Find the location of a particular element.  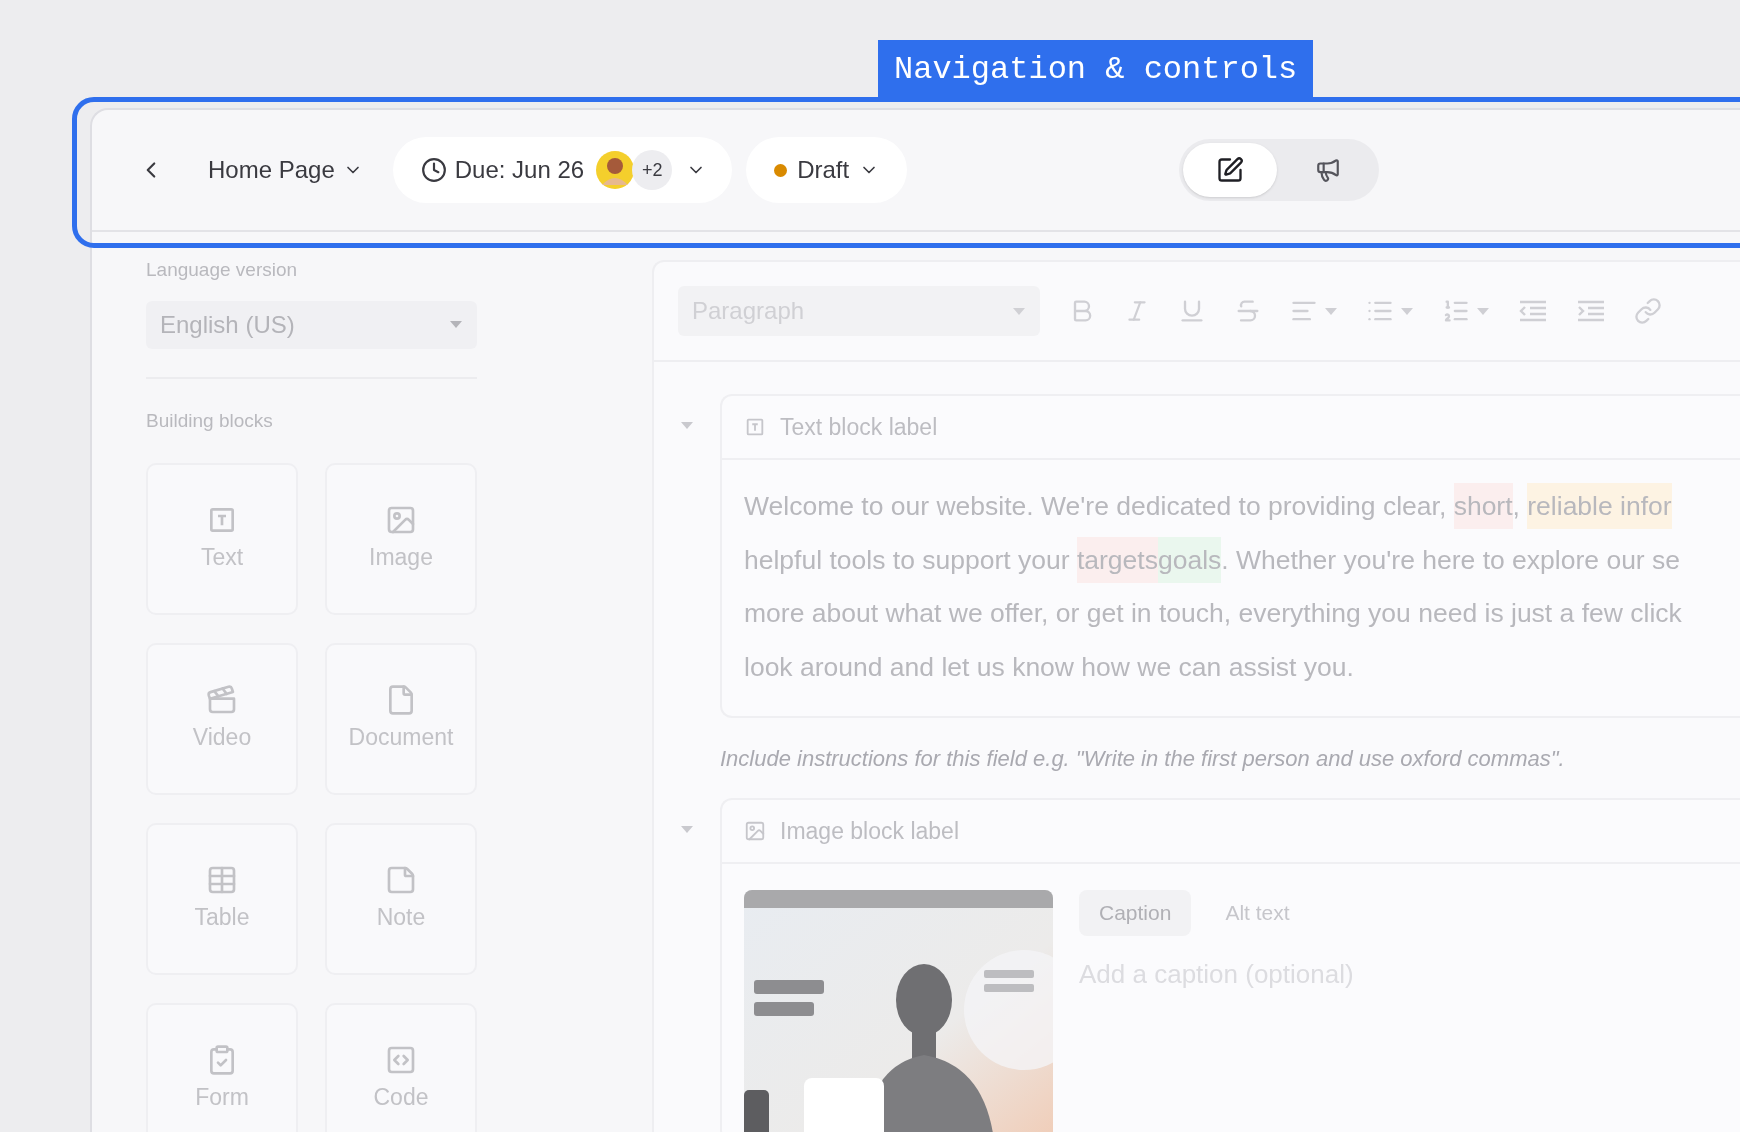

avatar is located at coordinates (615, 170).